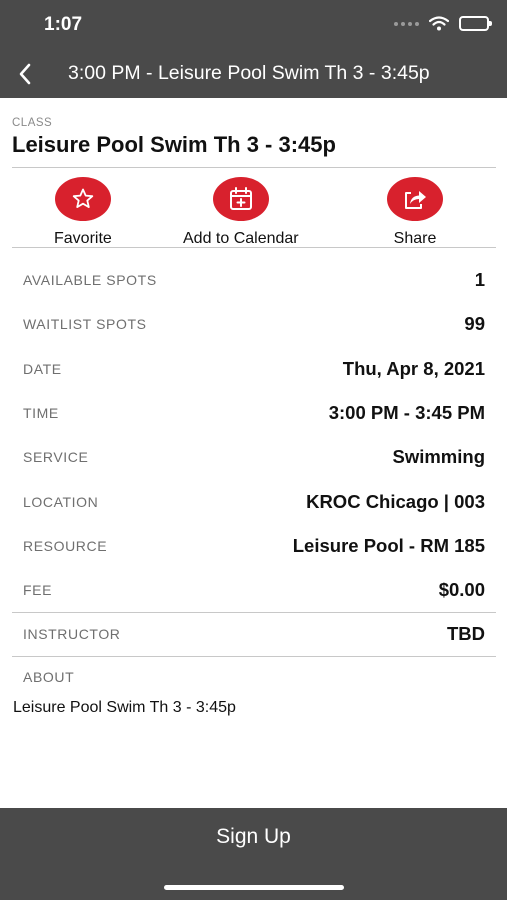 The image size is (507, 900). I want to click on detail-value: Thu, Apr 8, 2021, so click(413, 368).